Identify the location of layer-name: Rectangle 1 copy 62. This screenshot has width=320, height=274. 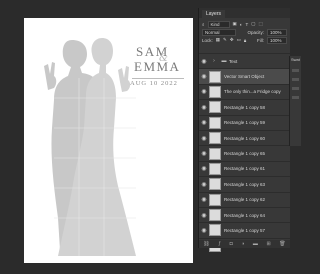
(245, 200).